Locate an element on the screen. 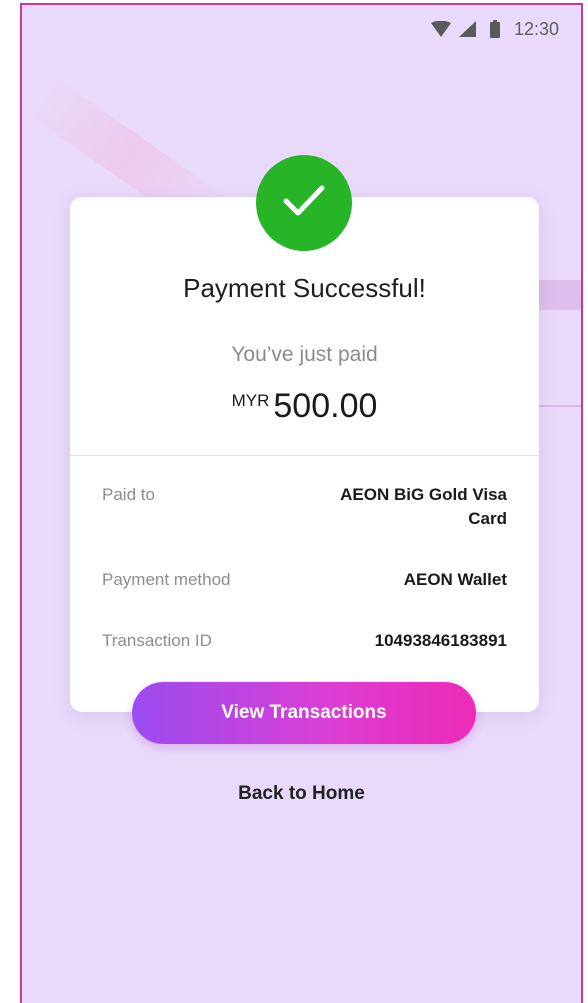  status-bar: 12:30 is located at coordinates (494, 29).